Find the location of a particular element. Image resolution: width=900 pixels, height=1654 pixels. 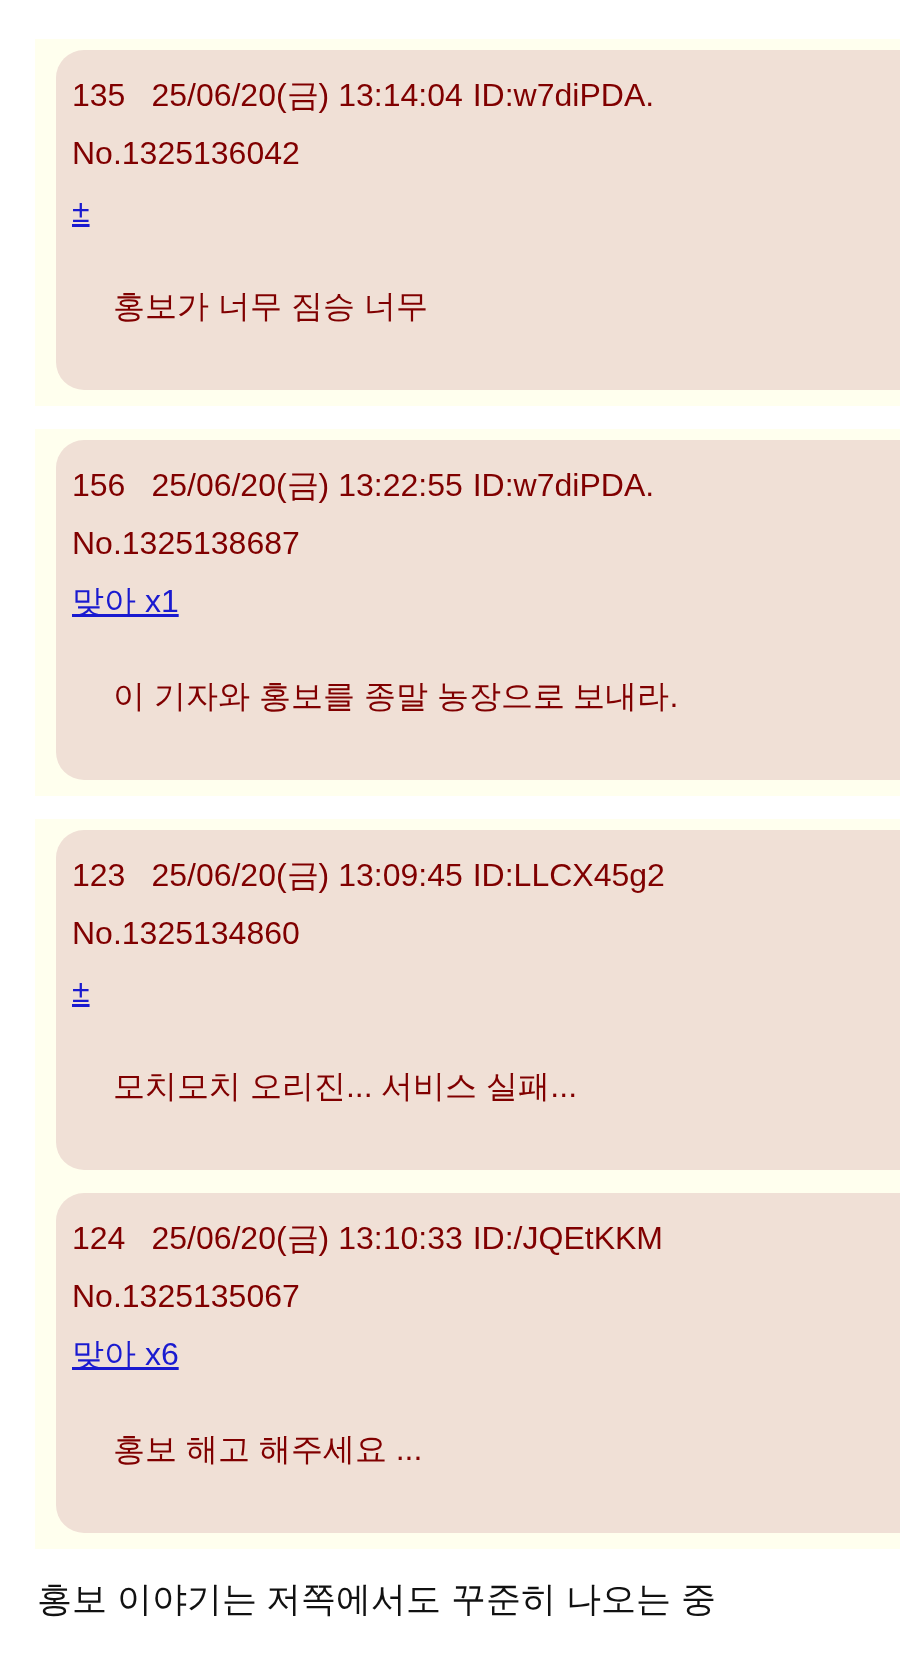

post-number: 156 is located at coordinates (99, 485).